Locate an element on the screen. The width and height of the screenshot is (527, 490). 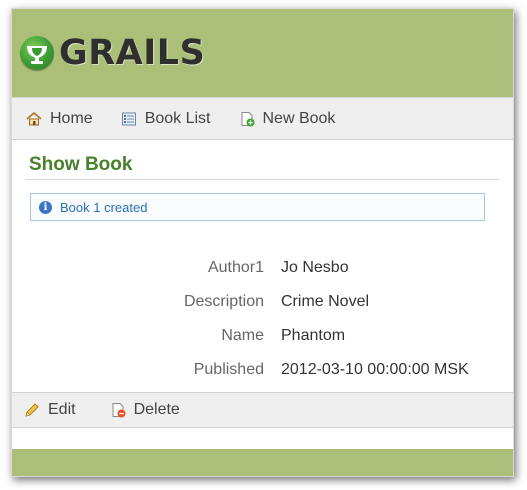
home-icon is located at coordinates (34, 118).